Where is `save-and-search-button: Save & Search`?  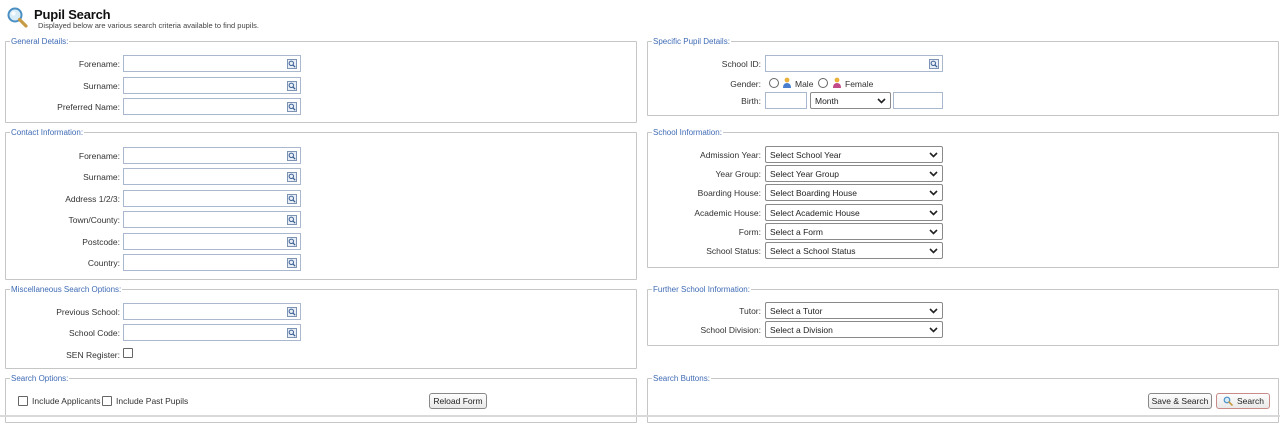 save-and-search-button: Save & Search is located at coordinates (1180, 401).